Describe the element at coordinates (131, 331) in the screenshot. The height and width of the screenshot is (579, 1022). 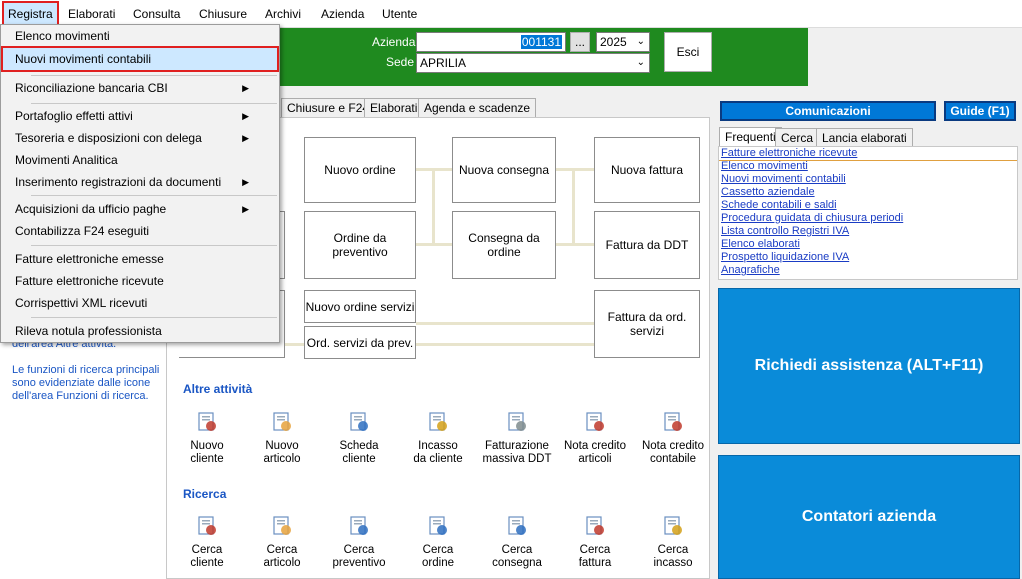
I see `menu-item-rileva-notula: Rileva notula professionista` at that location.